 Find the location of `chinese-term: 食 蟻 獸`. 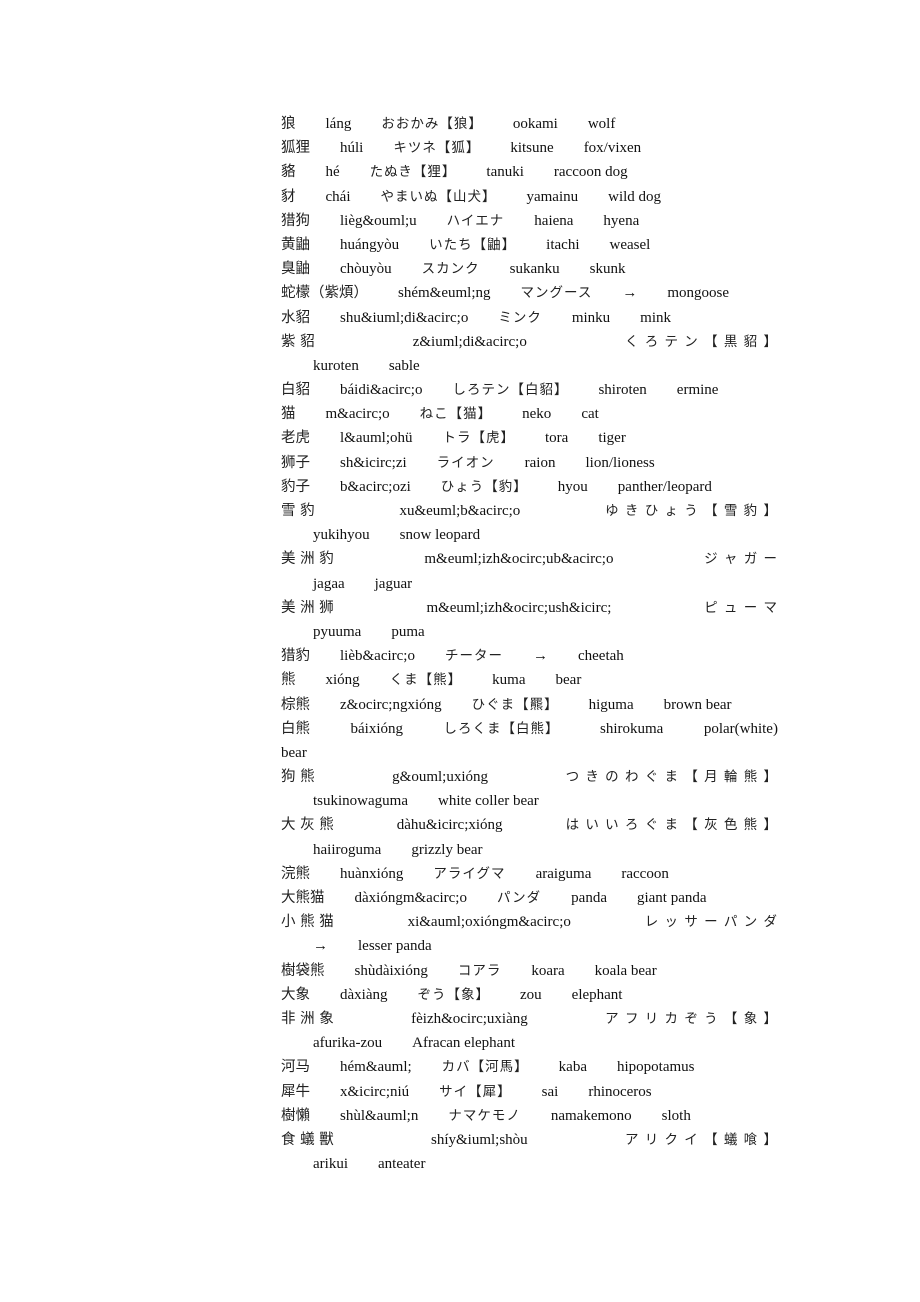

chinese-term: 食 蟻 獸 is located at coordinates (307, 1139).